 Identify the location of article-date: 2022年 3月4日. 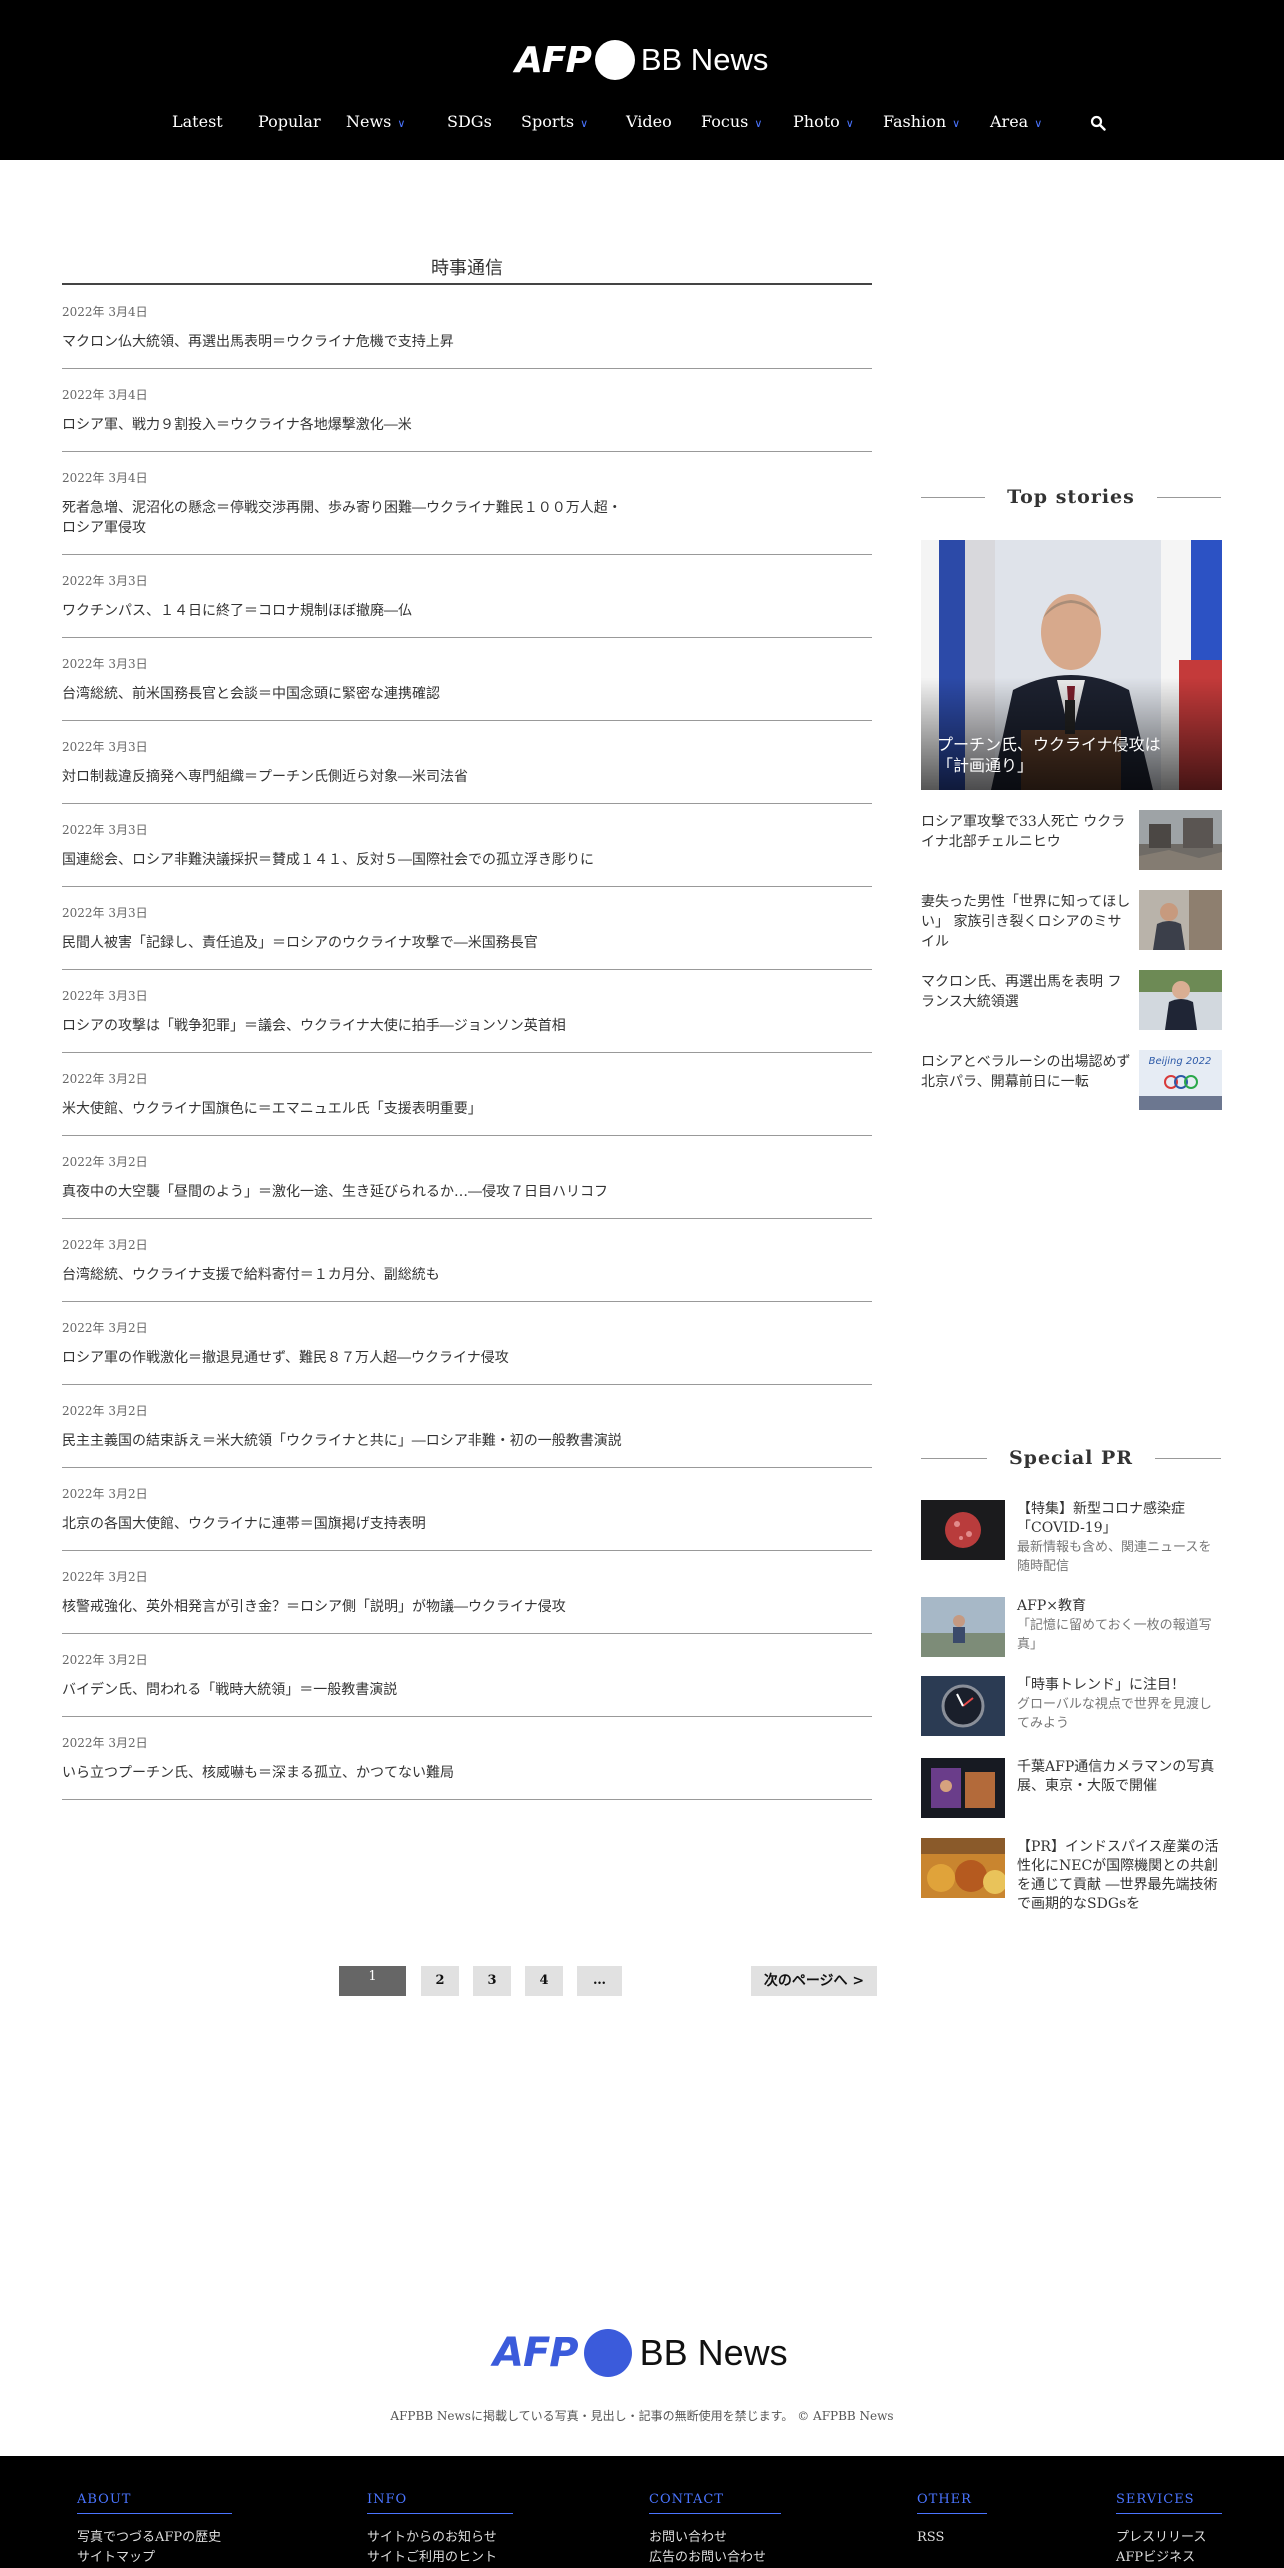
(105, 478).